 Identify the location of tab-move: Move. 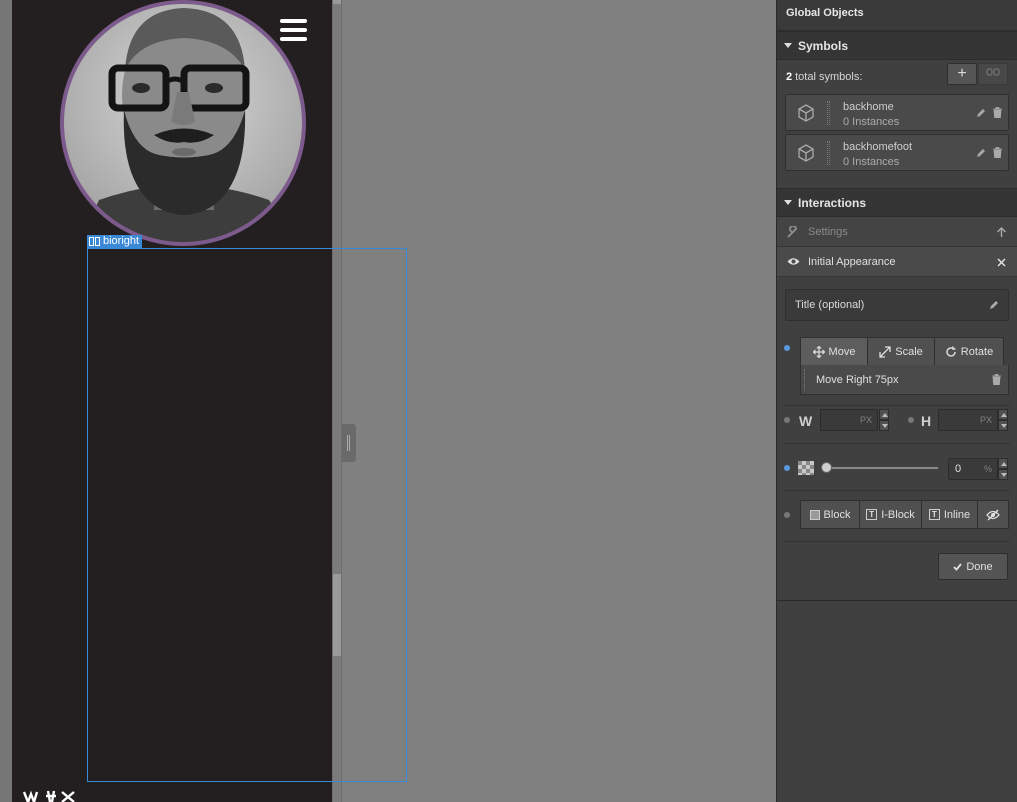
(833, 351).